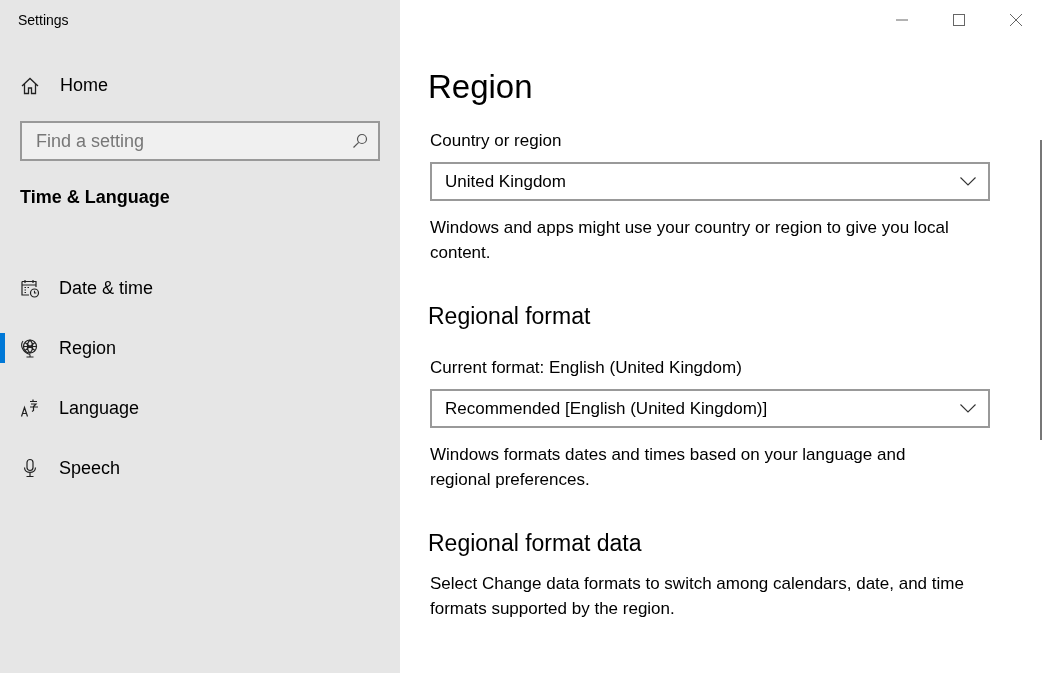 Image resolution: width=1045 pixels, height=673 pixels. Describe the element at coordinates (200, 468) in the screenshot. I see `nav-item: Speech` at that location.